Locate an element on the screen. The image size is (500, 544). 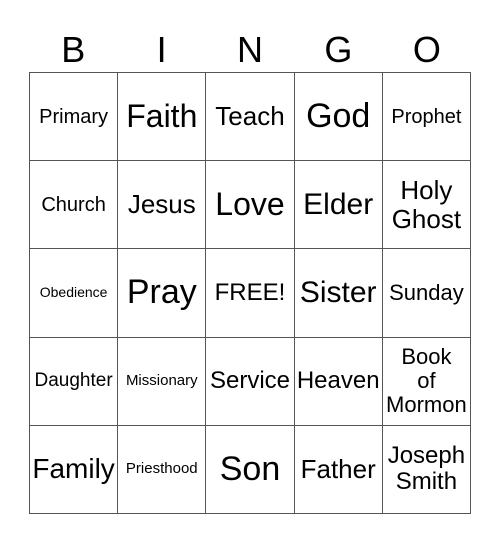
bingo-header: B I N G O is located at coordinates (250, 50).